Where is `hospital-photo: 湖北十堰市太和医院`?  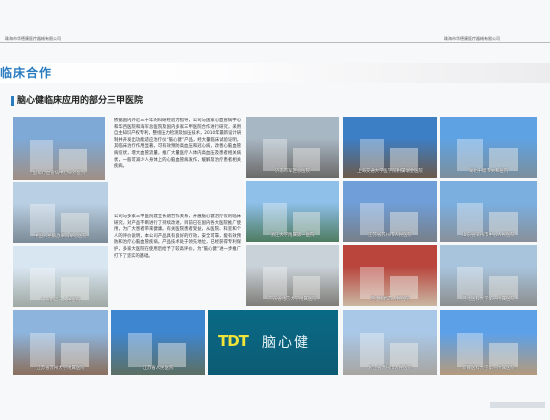
hospital-photo: 湖北十堰市太和医院 is located at coordinates (488, 147).